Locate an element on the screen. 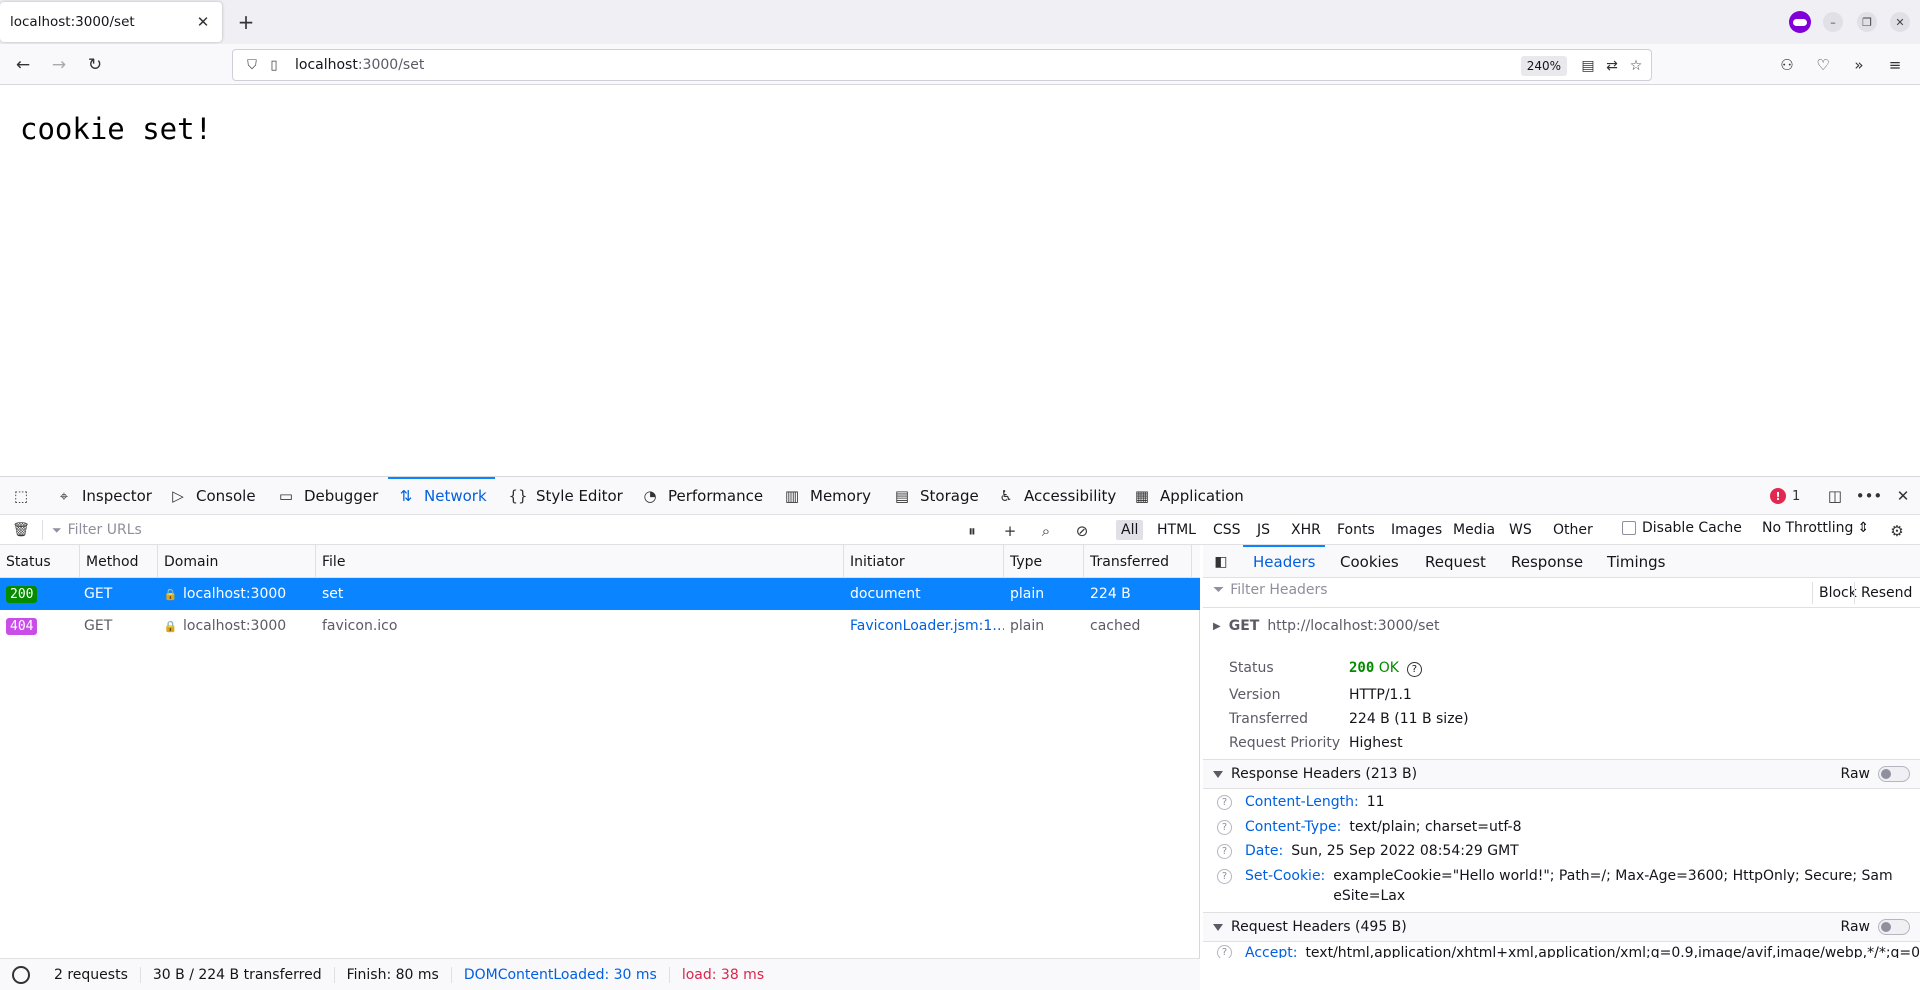 The height and width of the screenshot is (990, 1920). close-tab-icon: ✕ is located at coordinates (203, 22).